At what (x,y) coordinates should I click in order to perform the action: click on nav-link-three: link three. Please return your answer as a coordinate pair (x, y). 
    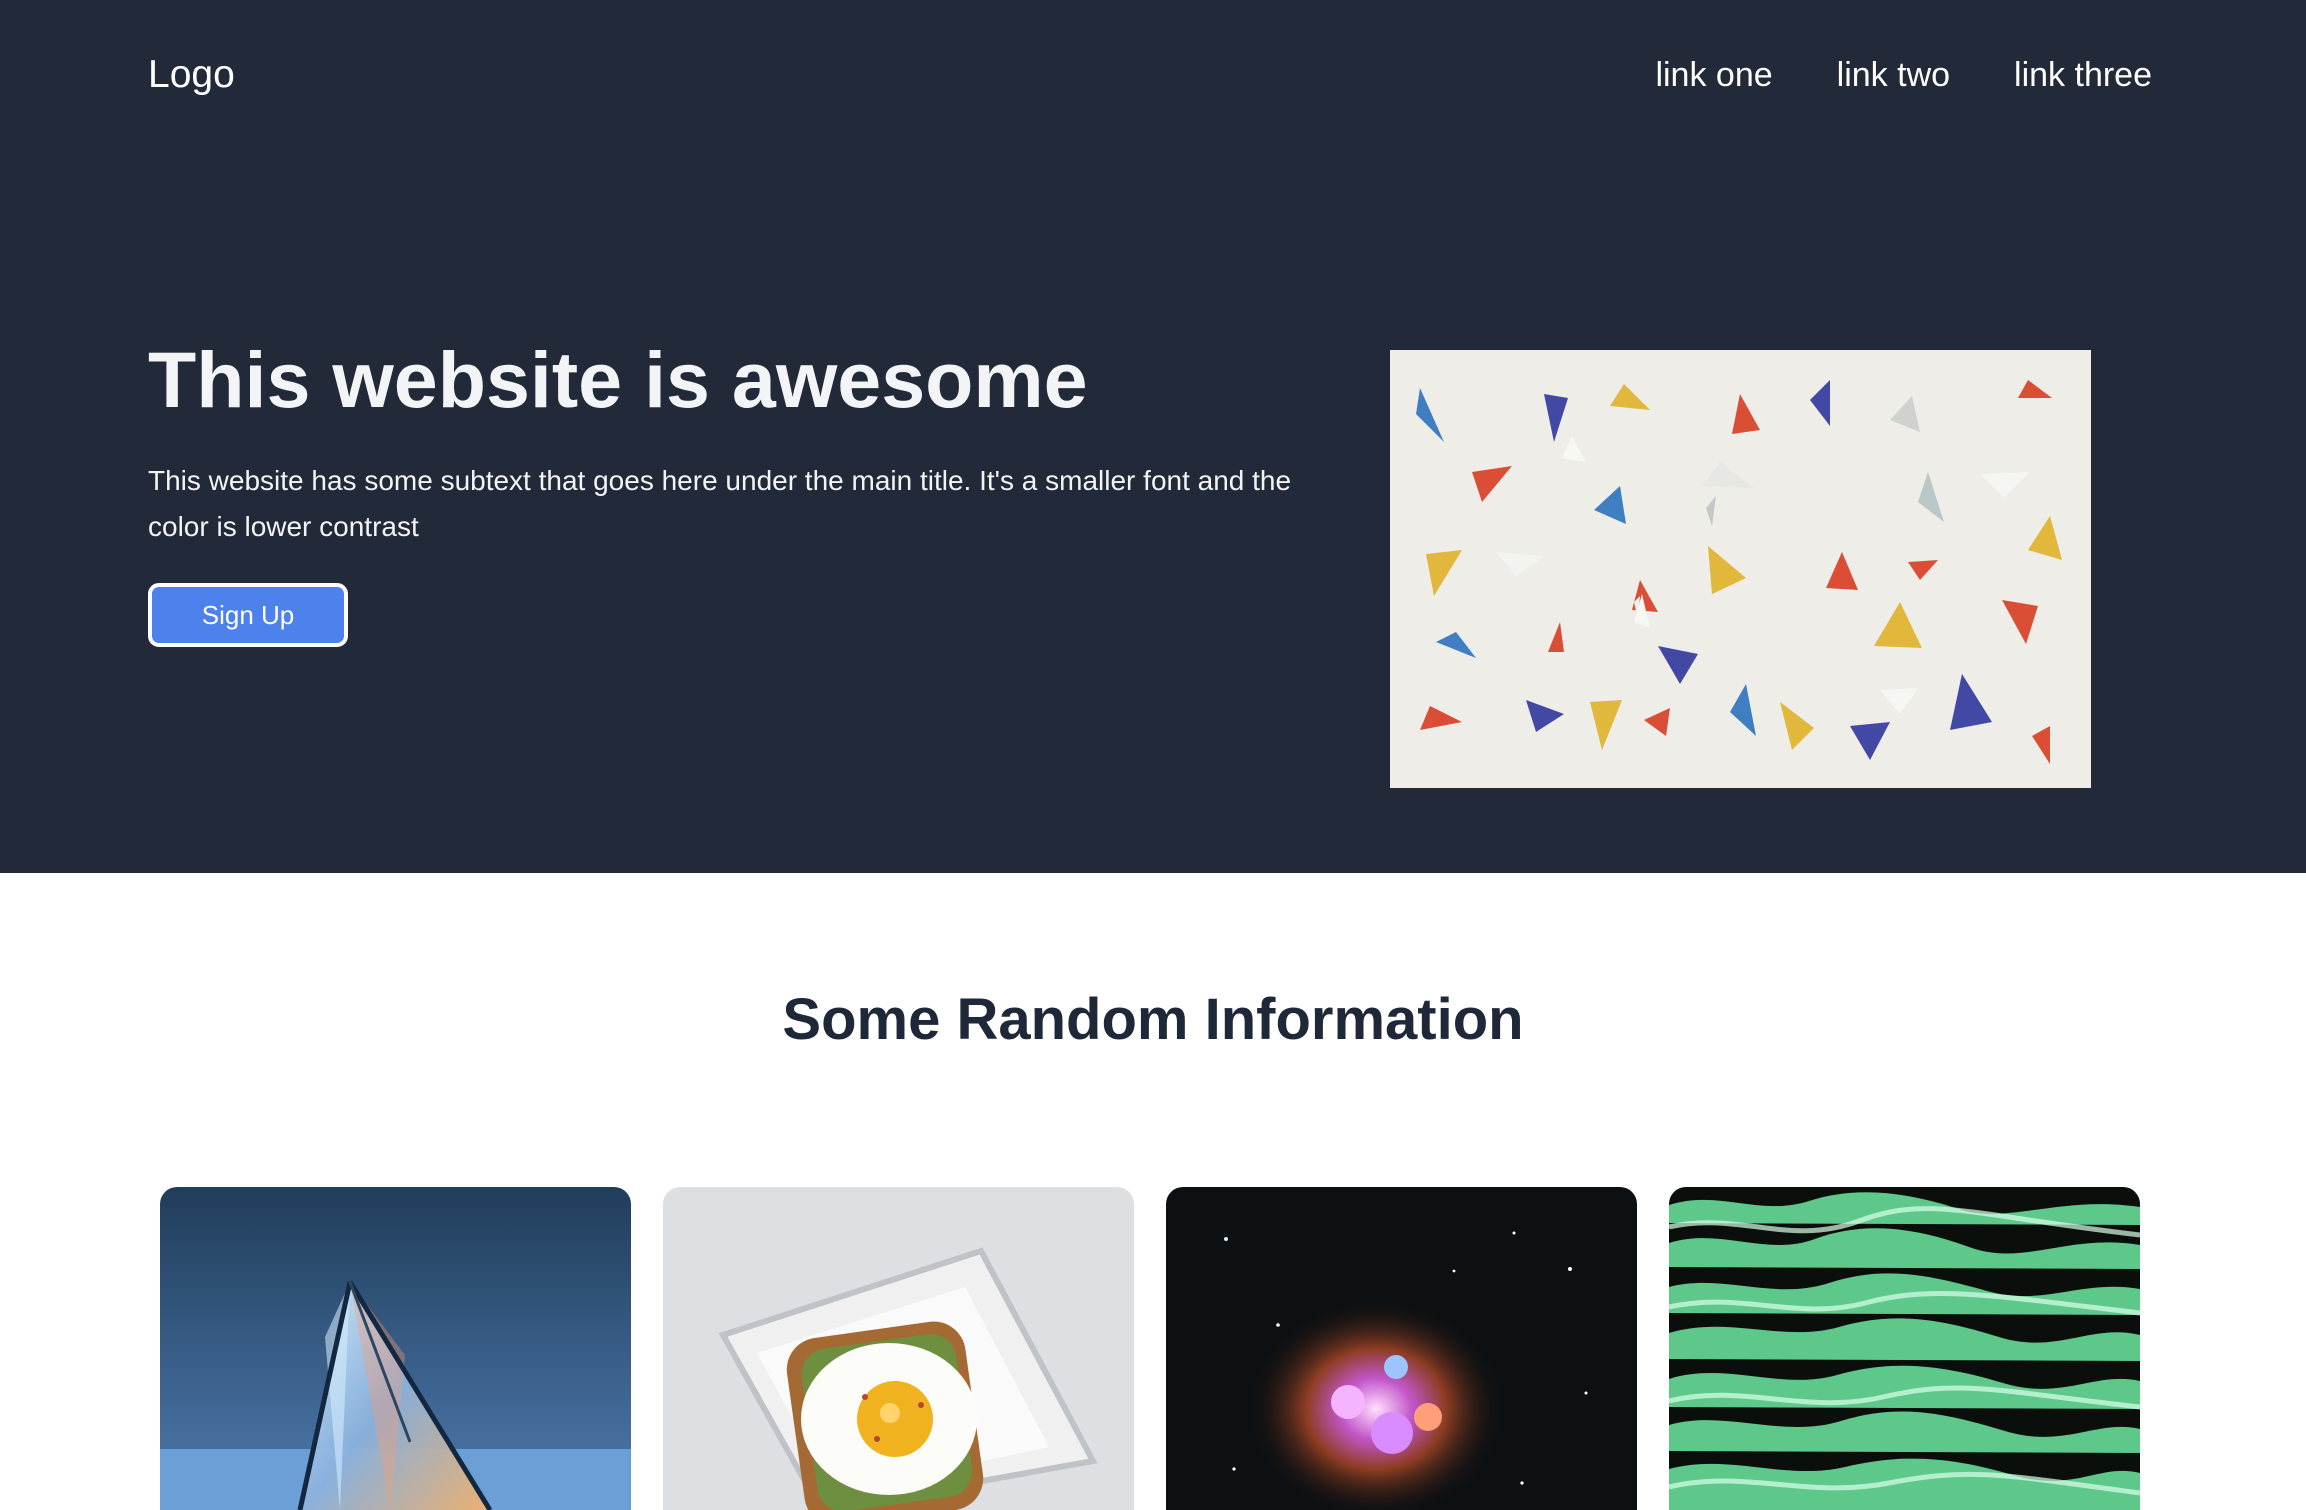
    Looking at the image, I should click on (2083, 75).